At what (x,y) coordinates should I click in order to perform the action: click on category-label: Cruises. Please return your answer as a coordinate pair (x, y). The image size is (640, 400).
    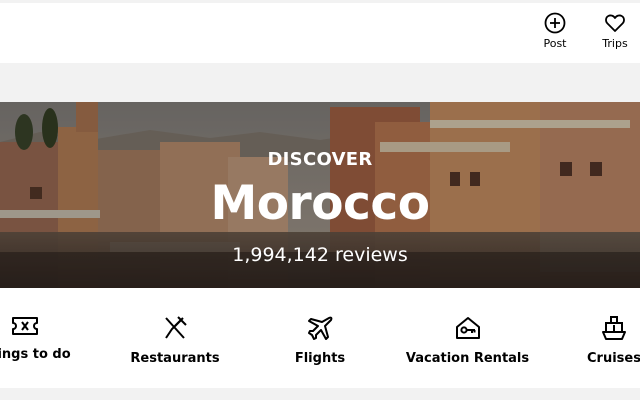
    Looking at the image, I should click on (613, 358).